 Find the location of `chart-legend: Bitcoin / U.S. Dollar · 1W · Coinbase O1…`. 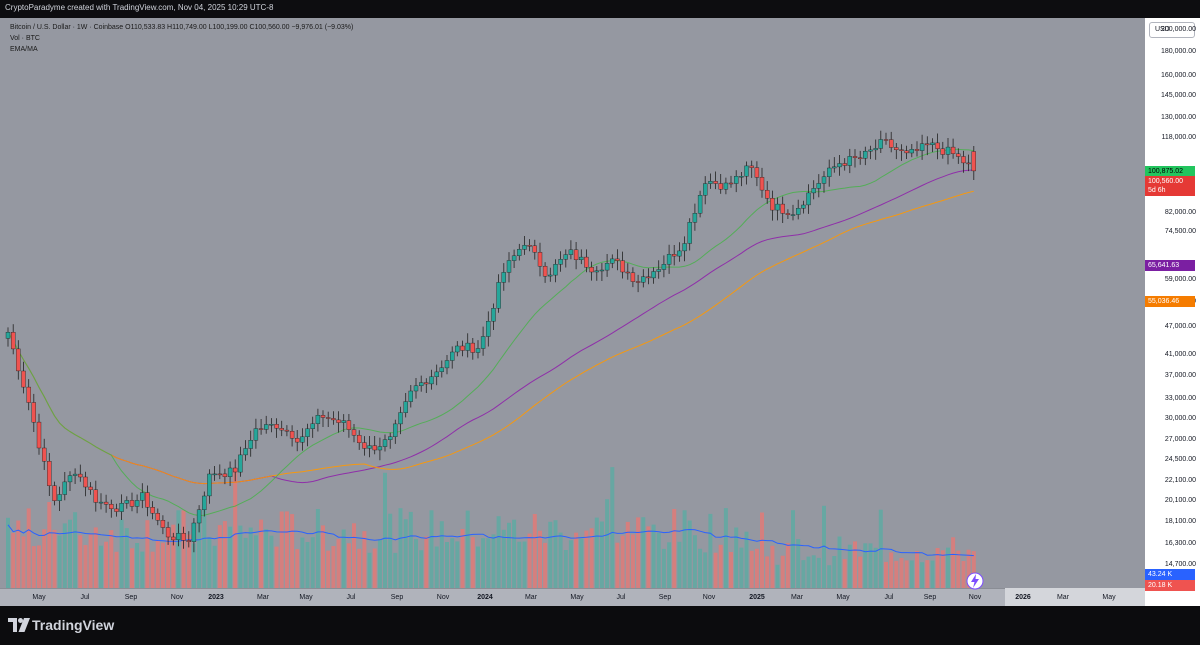

chart-legend: Bitcoin / U.S. Dollar · 1W · Coinbase O1… is located at coordinates (181, 38).